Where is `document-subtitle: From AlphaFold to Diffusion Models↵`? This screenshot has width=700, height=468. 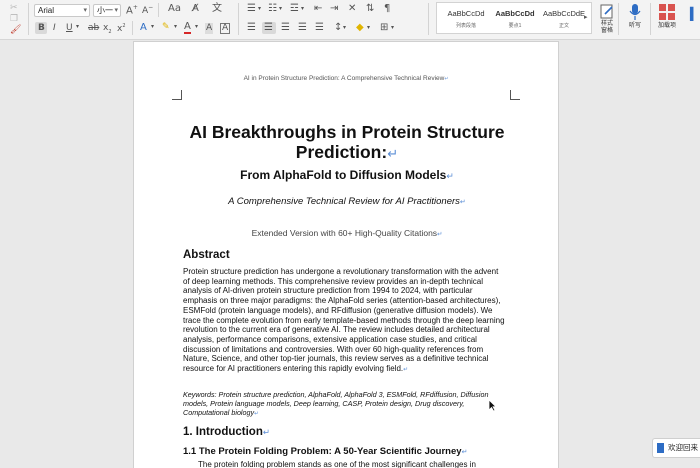
document-subtitle: From AlphaFold to Diffusion Models↵ is located at coordinates (347, 175).